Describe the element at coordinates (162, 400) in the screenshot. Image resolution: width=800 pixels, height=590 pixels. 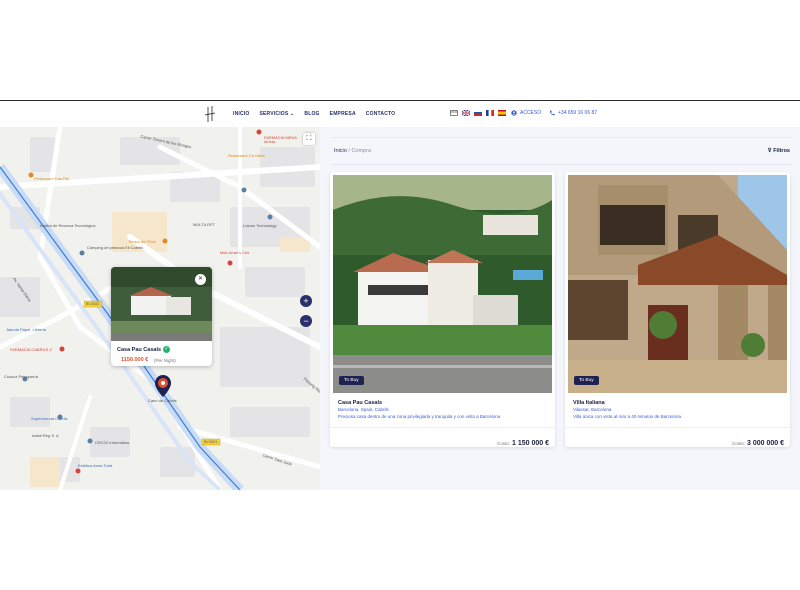
I see `map-label-cami: Camí de Cabrils` at that location.